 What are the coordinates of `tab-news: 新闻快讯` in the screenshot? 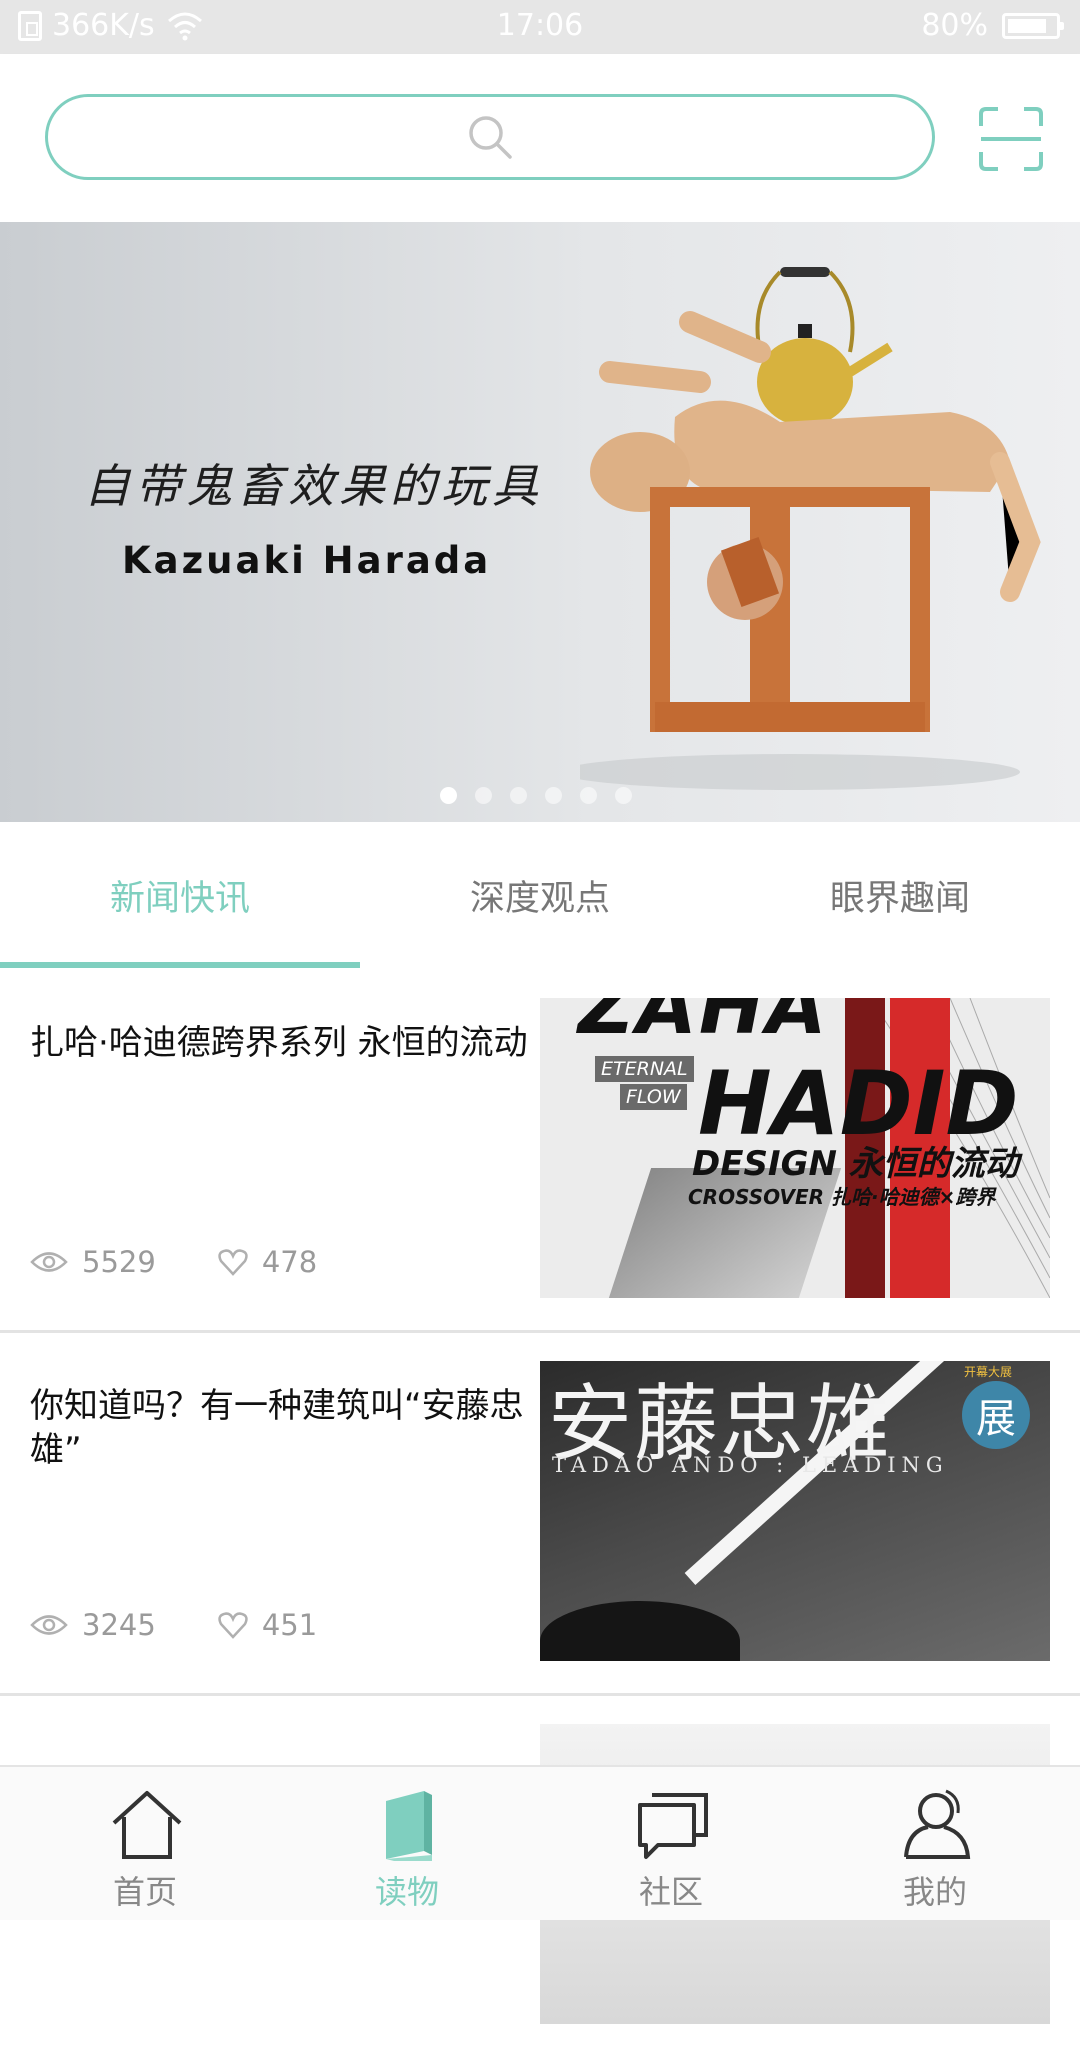 It's located at (180, 895).